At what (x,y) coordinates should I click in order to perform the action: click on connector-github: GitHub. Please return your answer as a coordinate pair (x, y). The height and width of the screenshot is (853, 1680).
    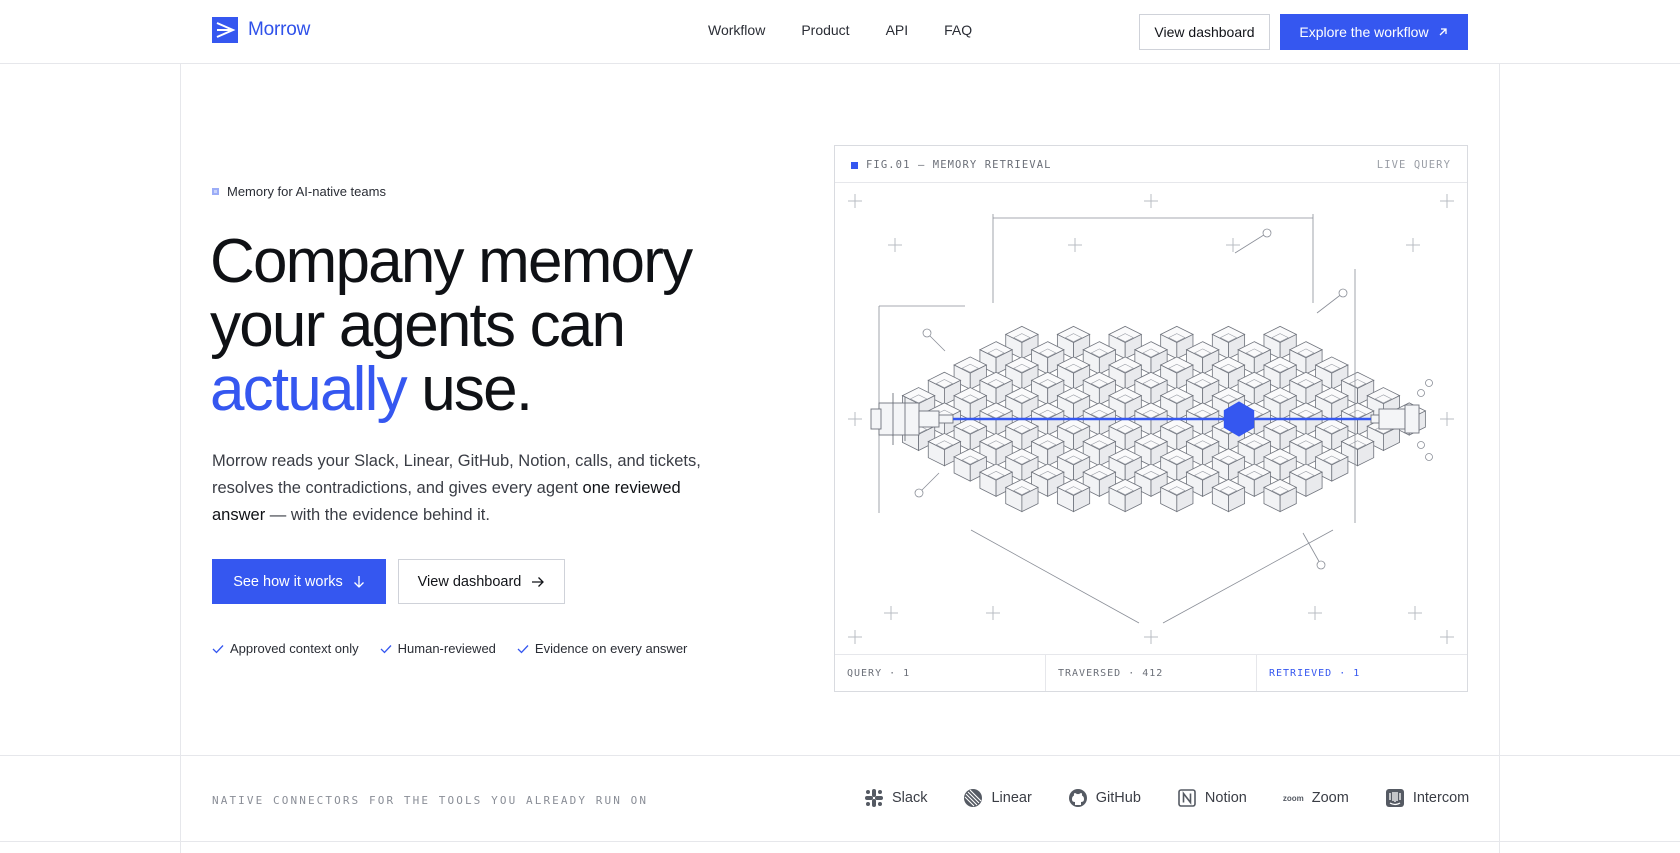
    Looking at the image, I should click on (1104, 798).